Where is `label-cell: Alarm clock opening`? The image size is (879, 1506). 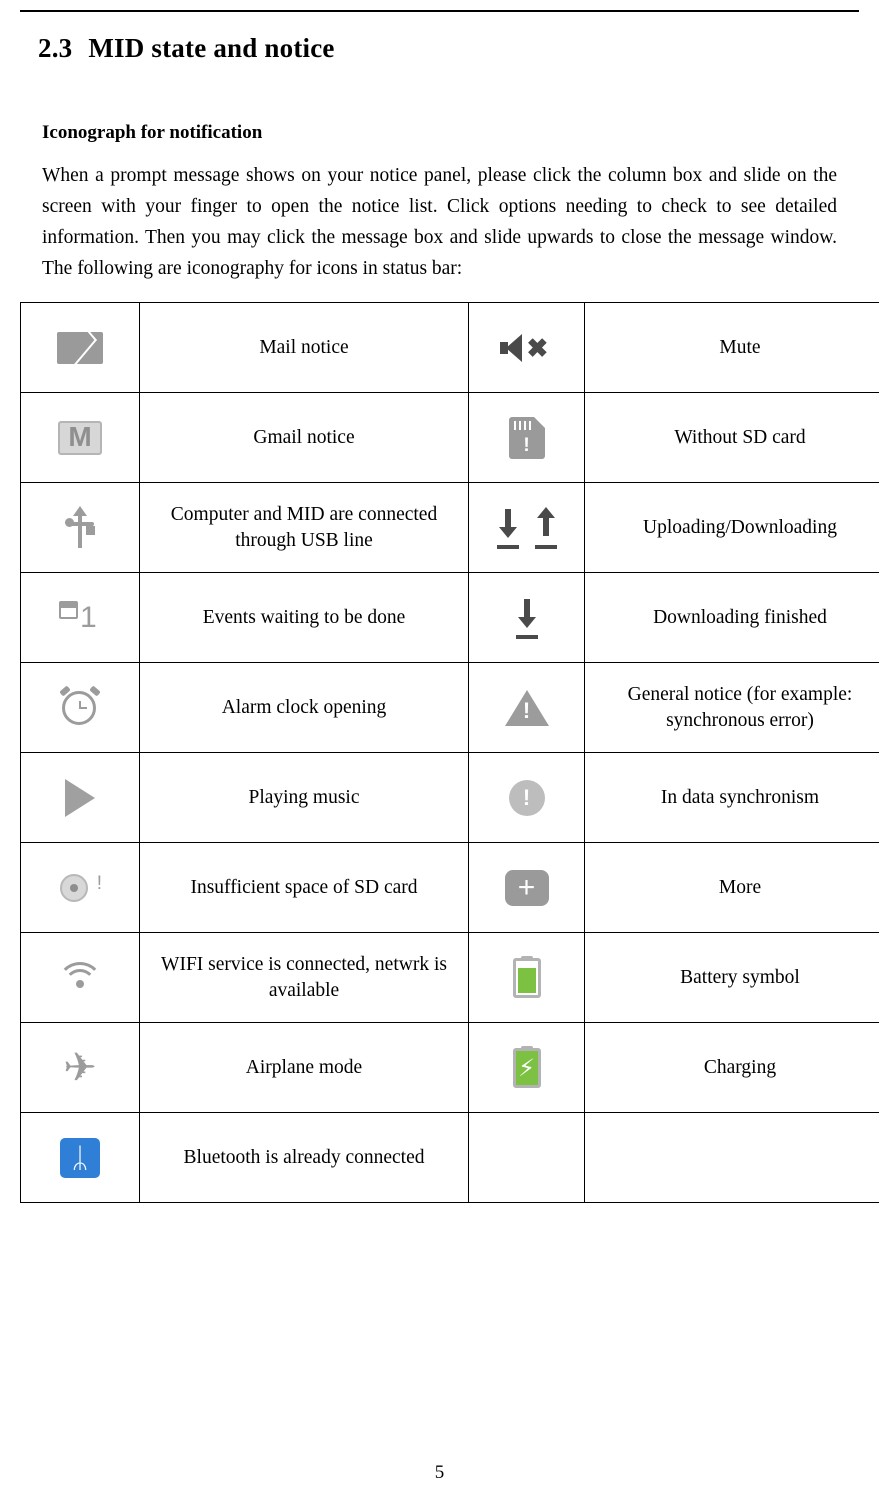
label-cell: Alarm clock opening is located at coordinates (304, 707).